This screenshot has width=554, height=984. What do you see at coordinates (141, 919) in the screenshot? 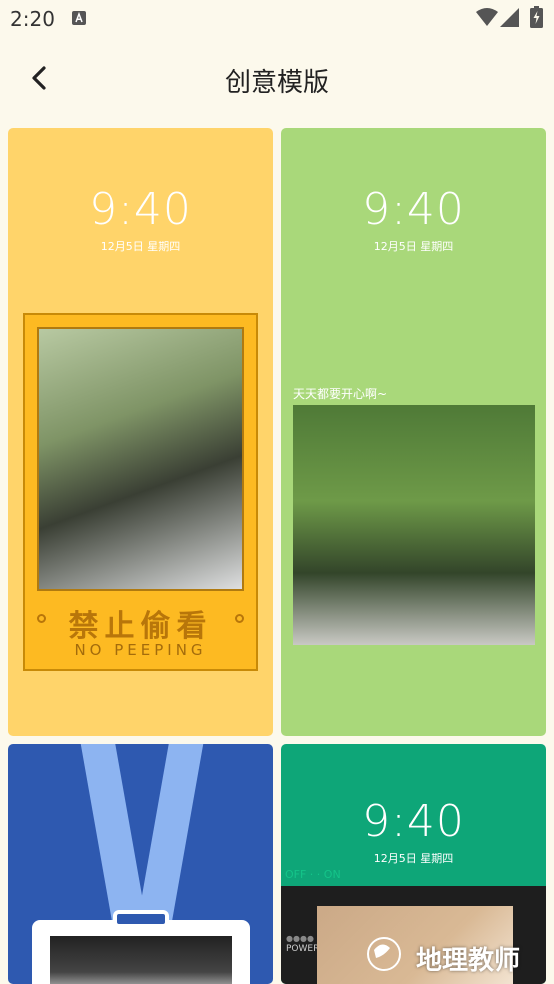
I see `badge-clip` at bounding box center [141, 919].